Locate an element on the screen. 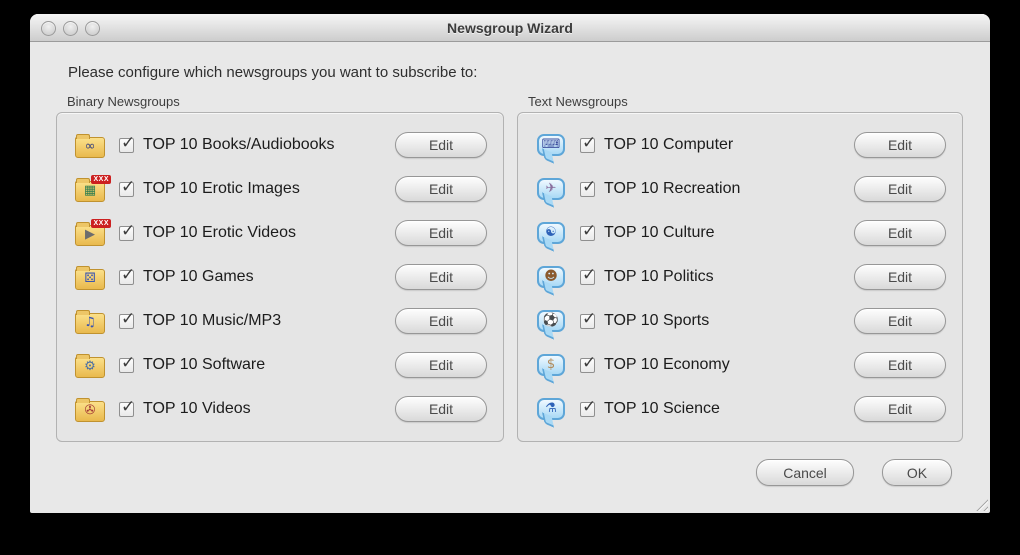 The image size is (1020, 555). newsgroup-label: TOP 10 Videos is located at coordinates (197, 408).